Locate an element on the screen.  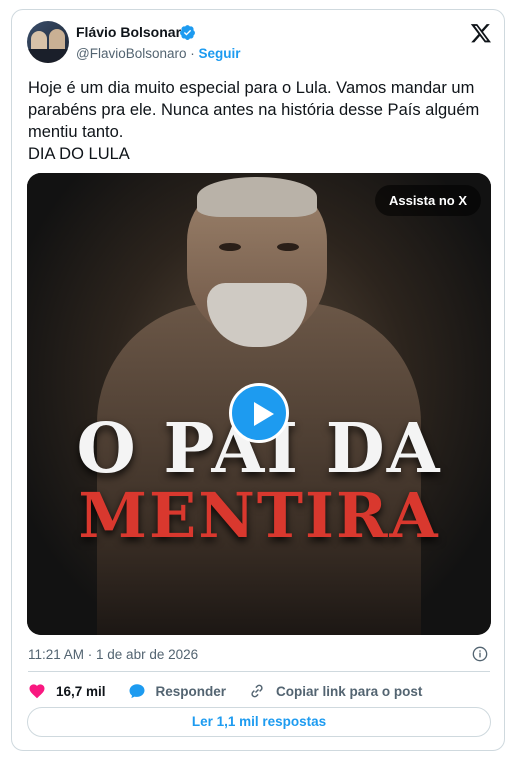
tweet-timestamp: 11:21 AM · 1 de abr de 2026 is located at coordinates (113, 654).